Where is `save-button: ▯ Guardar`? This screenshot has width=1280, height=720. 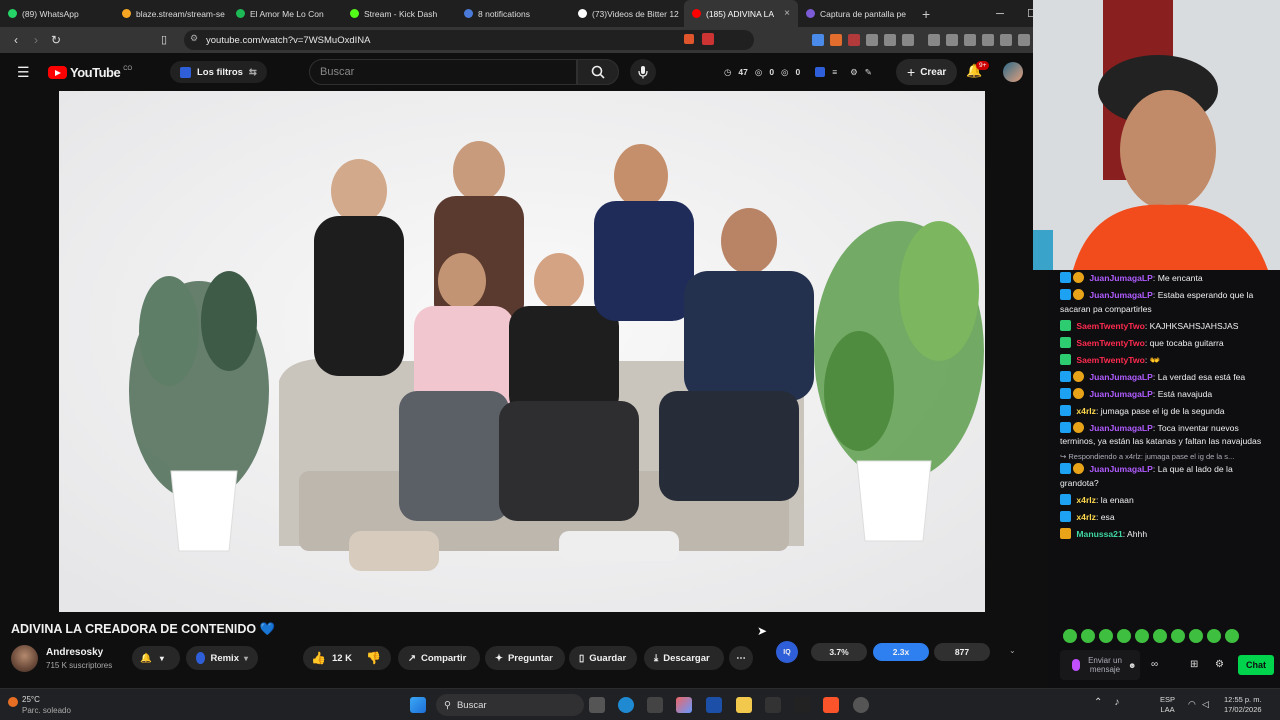
save-button: ▯ Guardar is located at coordinates (603, 658).